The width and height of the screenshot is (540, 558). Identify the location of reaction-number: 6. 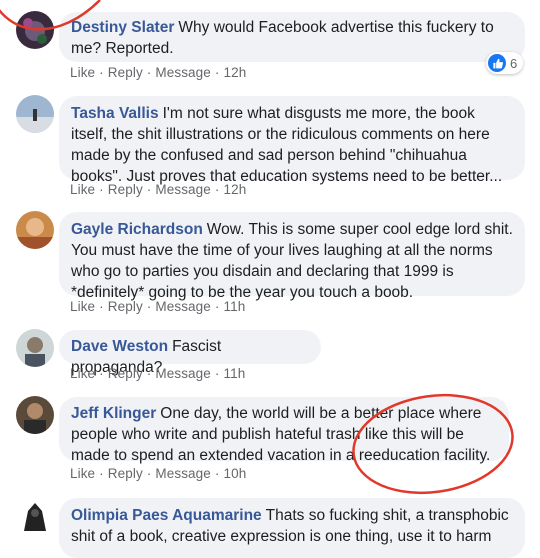
(514, 63).